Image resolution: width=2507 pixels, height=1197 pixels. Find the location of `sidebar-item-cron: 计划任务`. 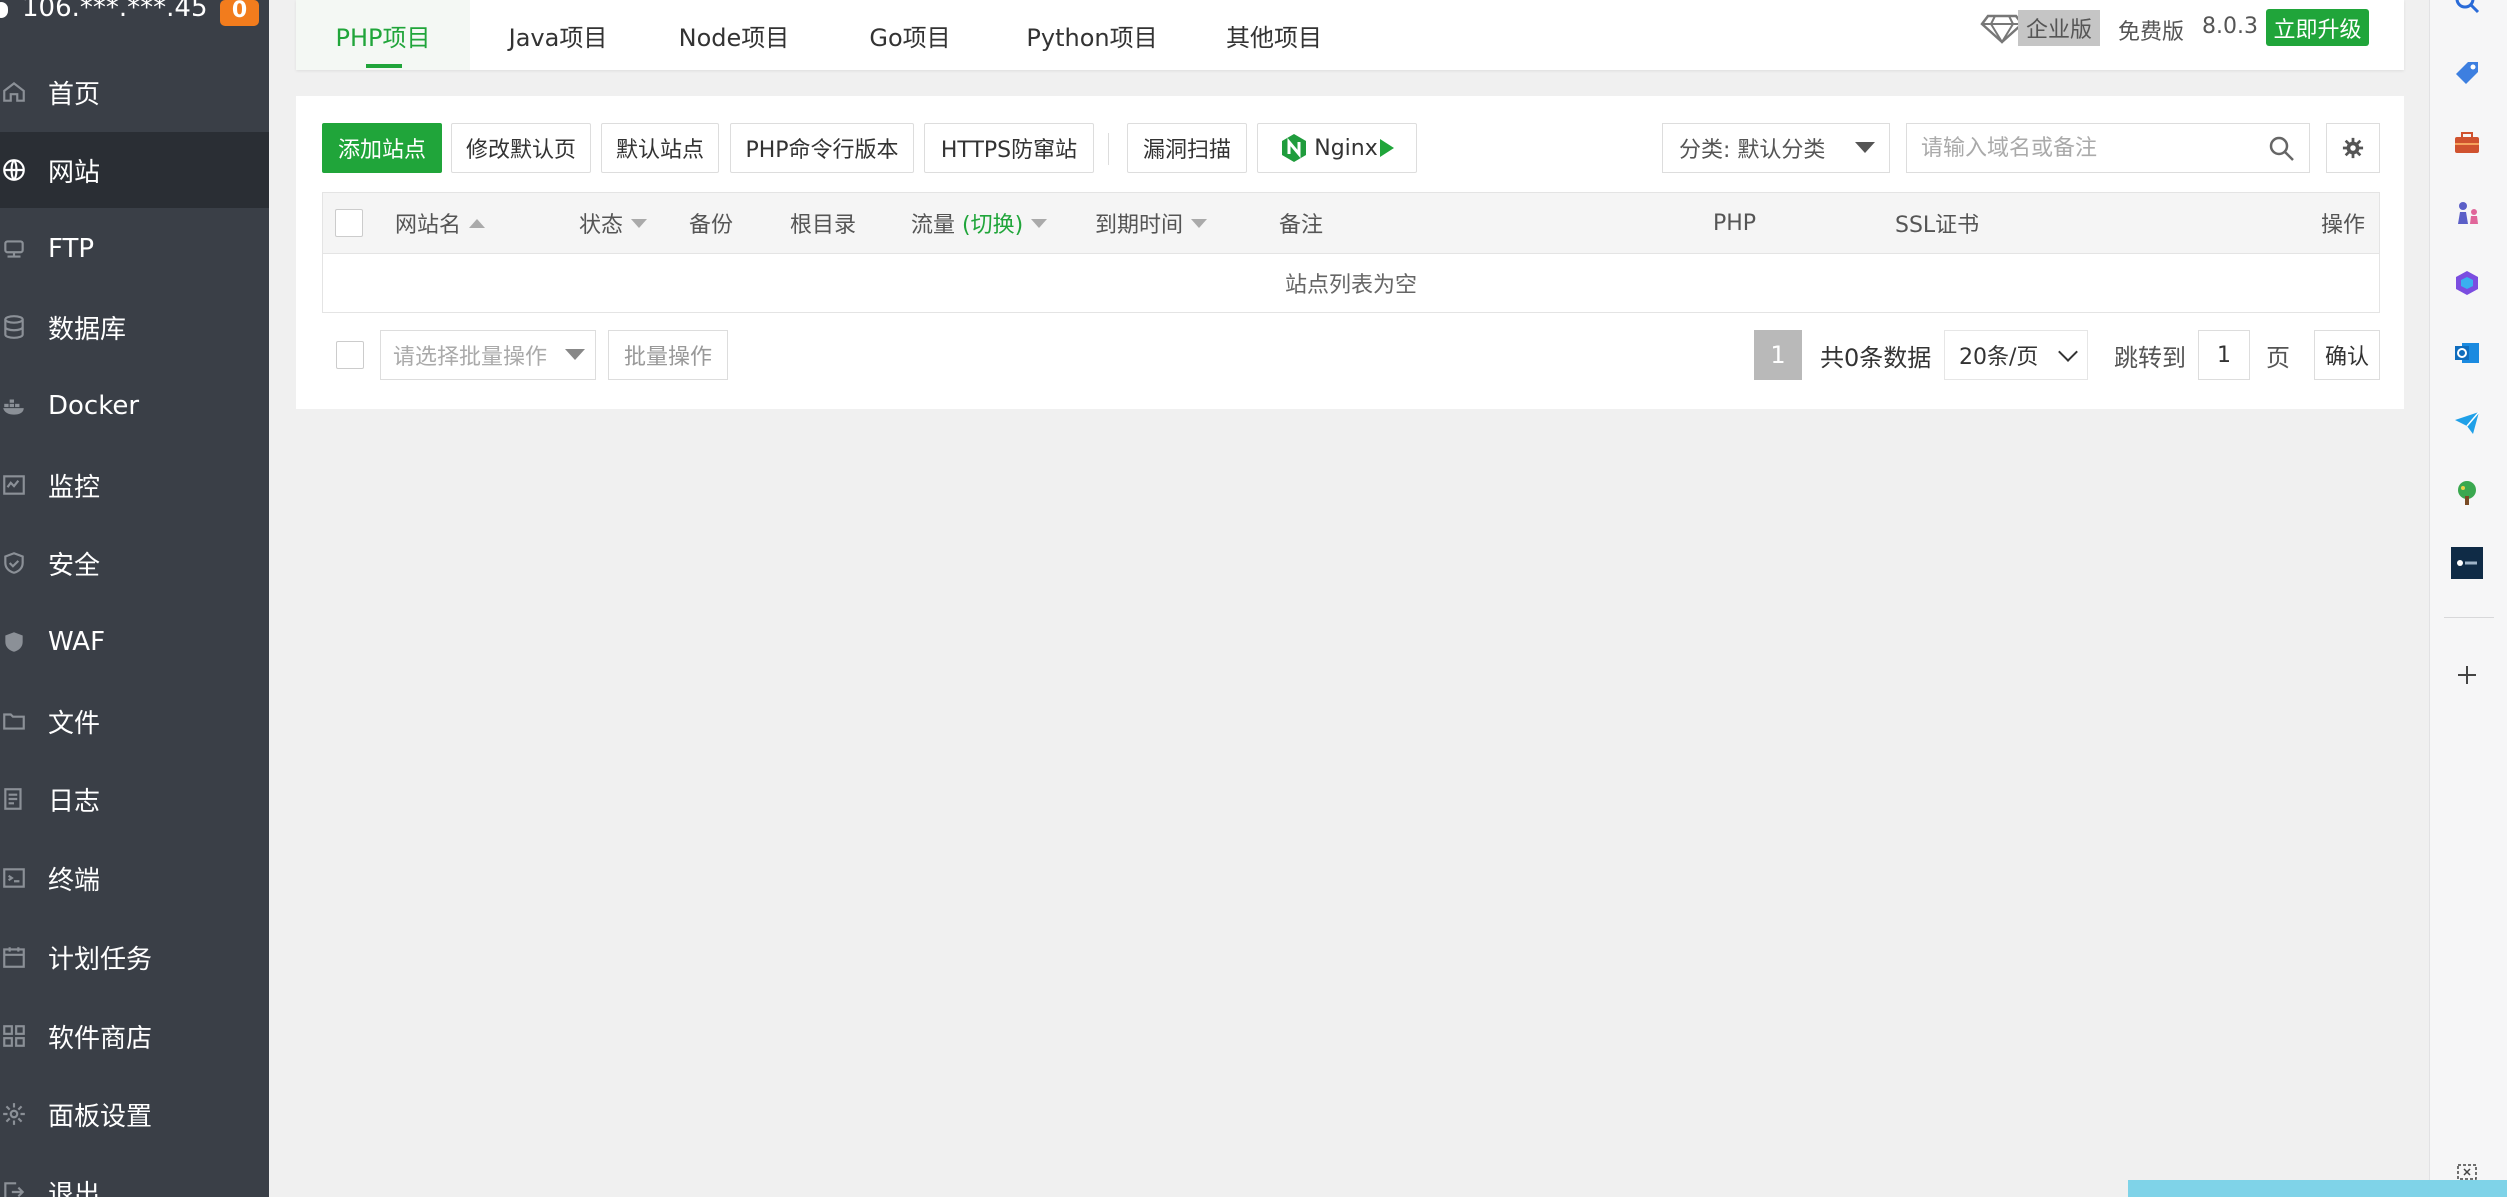

sidebar-item-cron: 计划任务 is located at coordinates (134, 957).